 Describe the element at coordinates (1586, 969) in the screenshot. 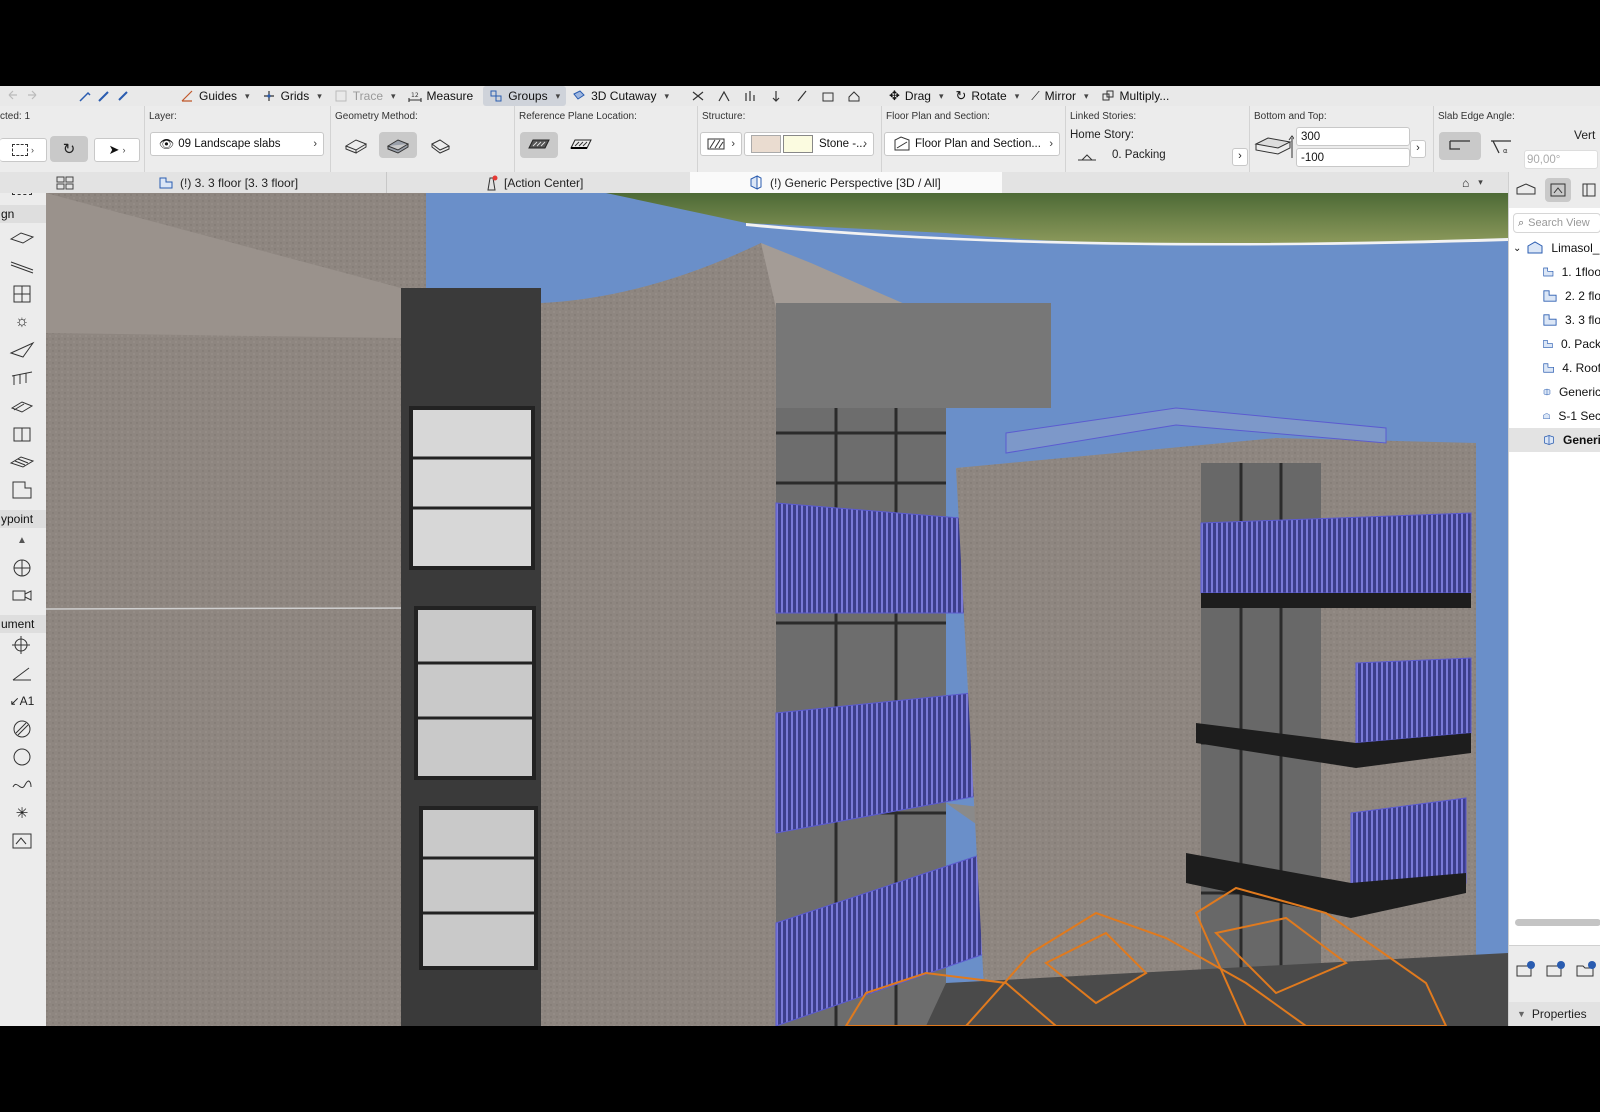

I see `new-folder-icon` at that location.